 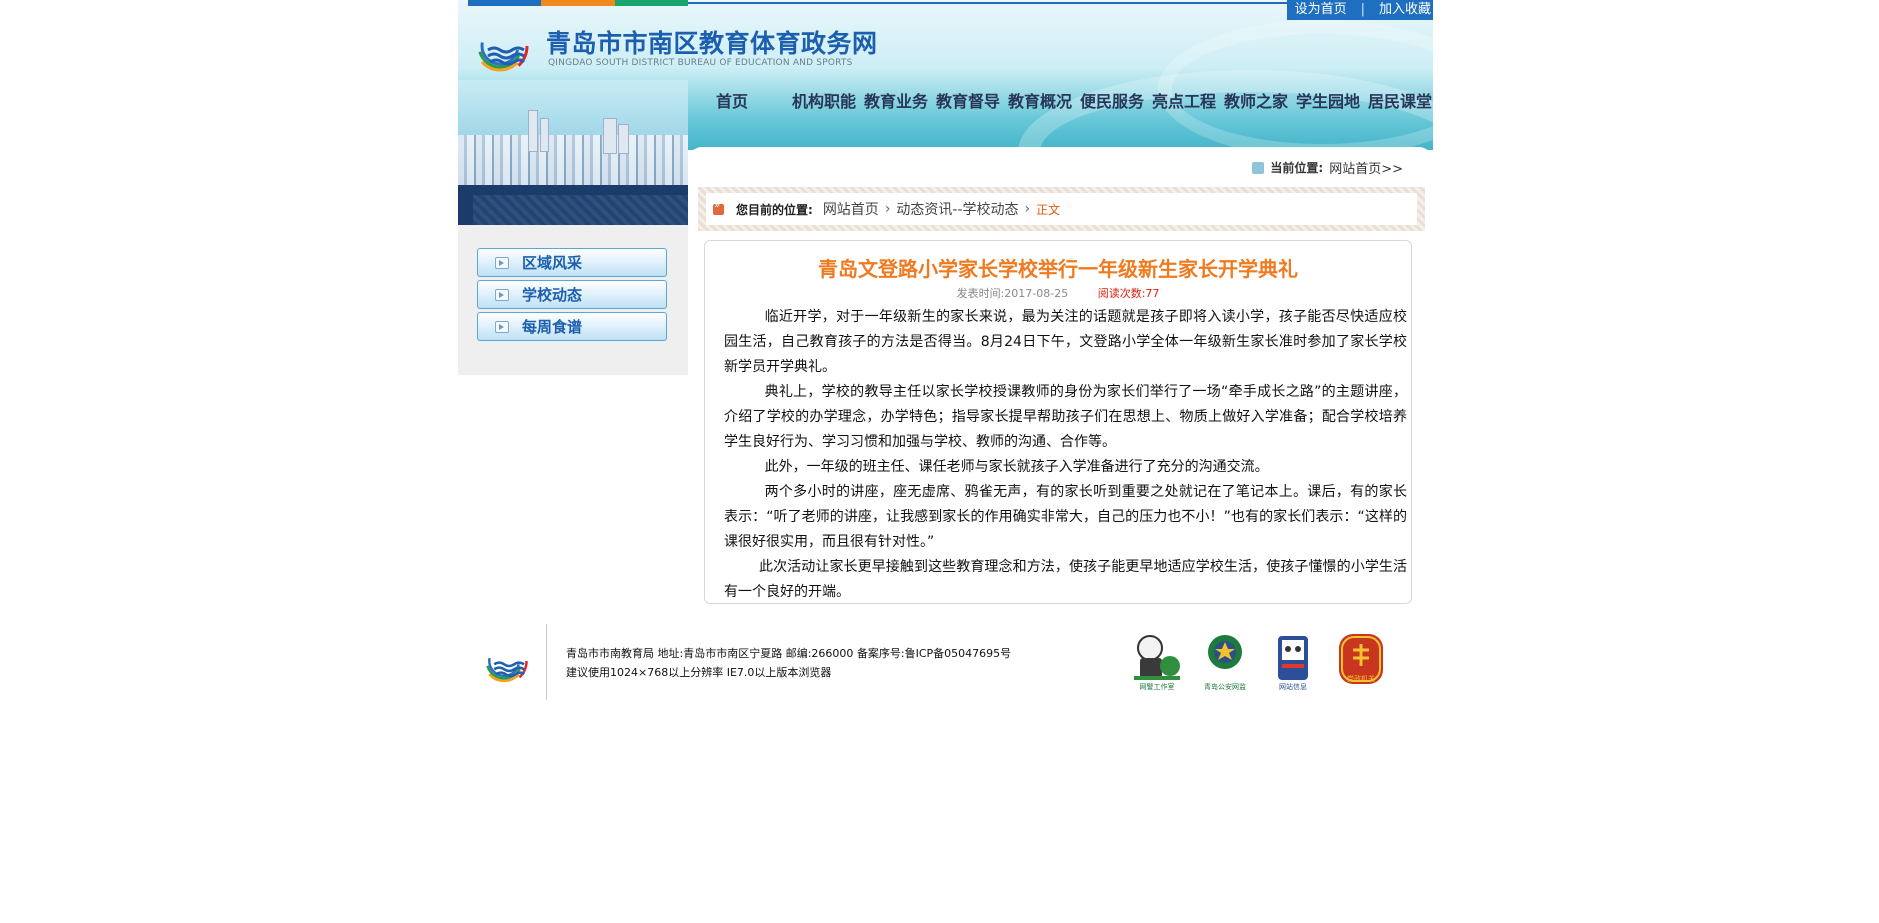 What do you see at coordinates (573, 152) in the screenshot?
I see `city-photo` at bounding box center [573, 152].